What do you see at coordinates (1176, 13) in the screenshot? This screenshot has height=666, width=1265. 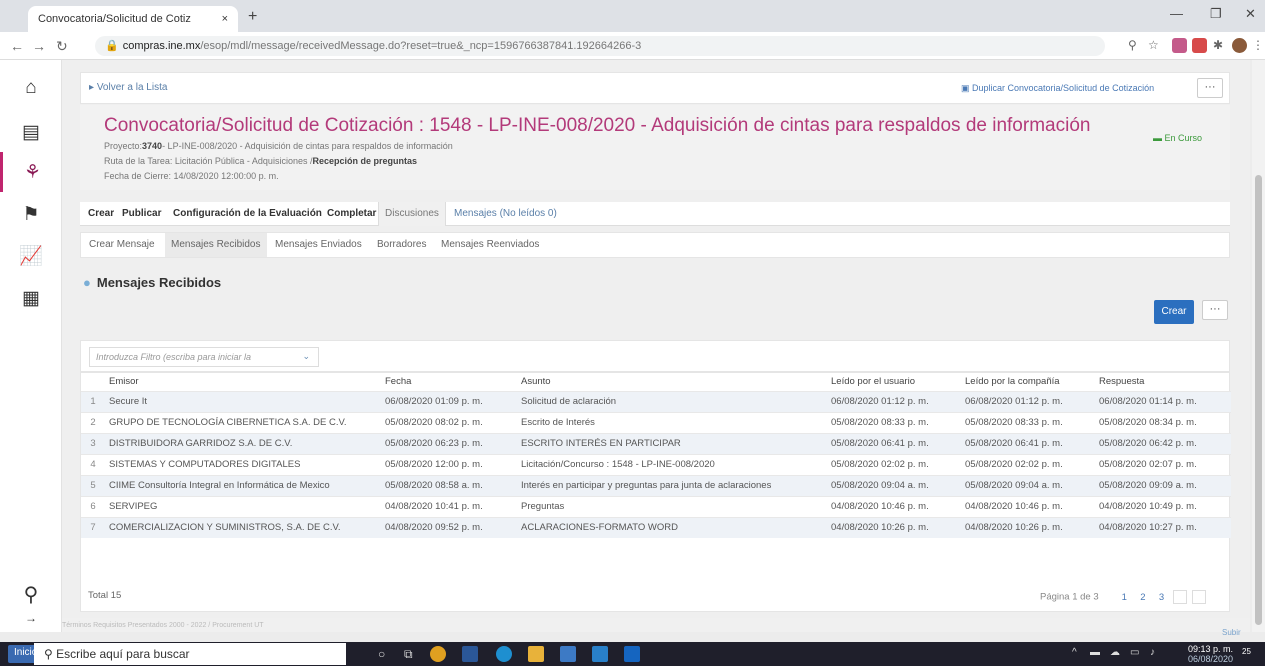 I see `minimize-icon: —` at bounding box center [1176, 13].